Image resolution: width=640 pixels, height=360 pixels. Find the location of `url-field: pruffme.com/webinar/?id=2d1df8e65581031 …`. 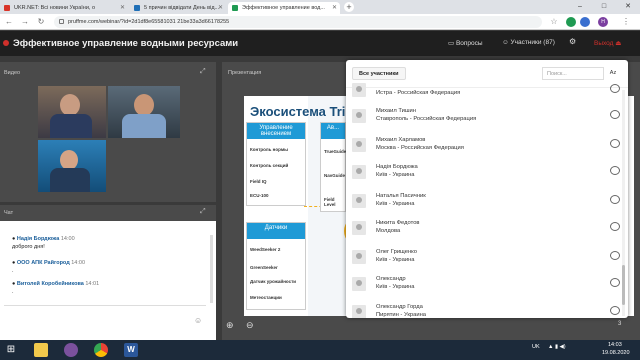

url-field: pruffme.com/webinar/?id=2d1df8e65581031 … is located at coordinates (298, 22).